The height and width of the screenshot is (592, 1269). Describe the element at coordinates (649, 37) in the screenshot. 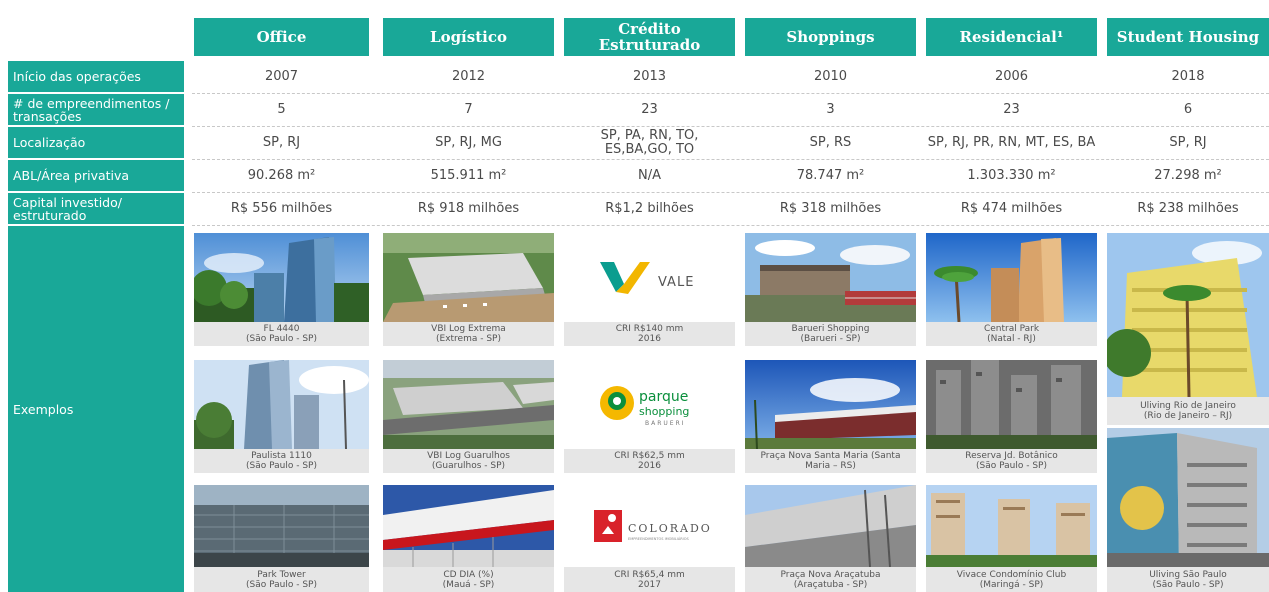

I see `header-credito: Crédito Estruturado` at that location.